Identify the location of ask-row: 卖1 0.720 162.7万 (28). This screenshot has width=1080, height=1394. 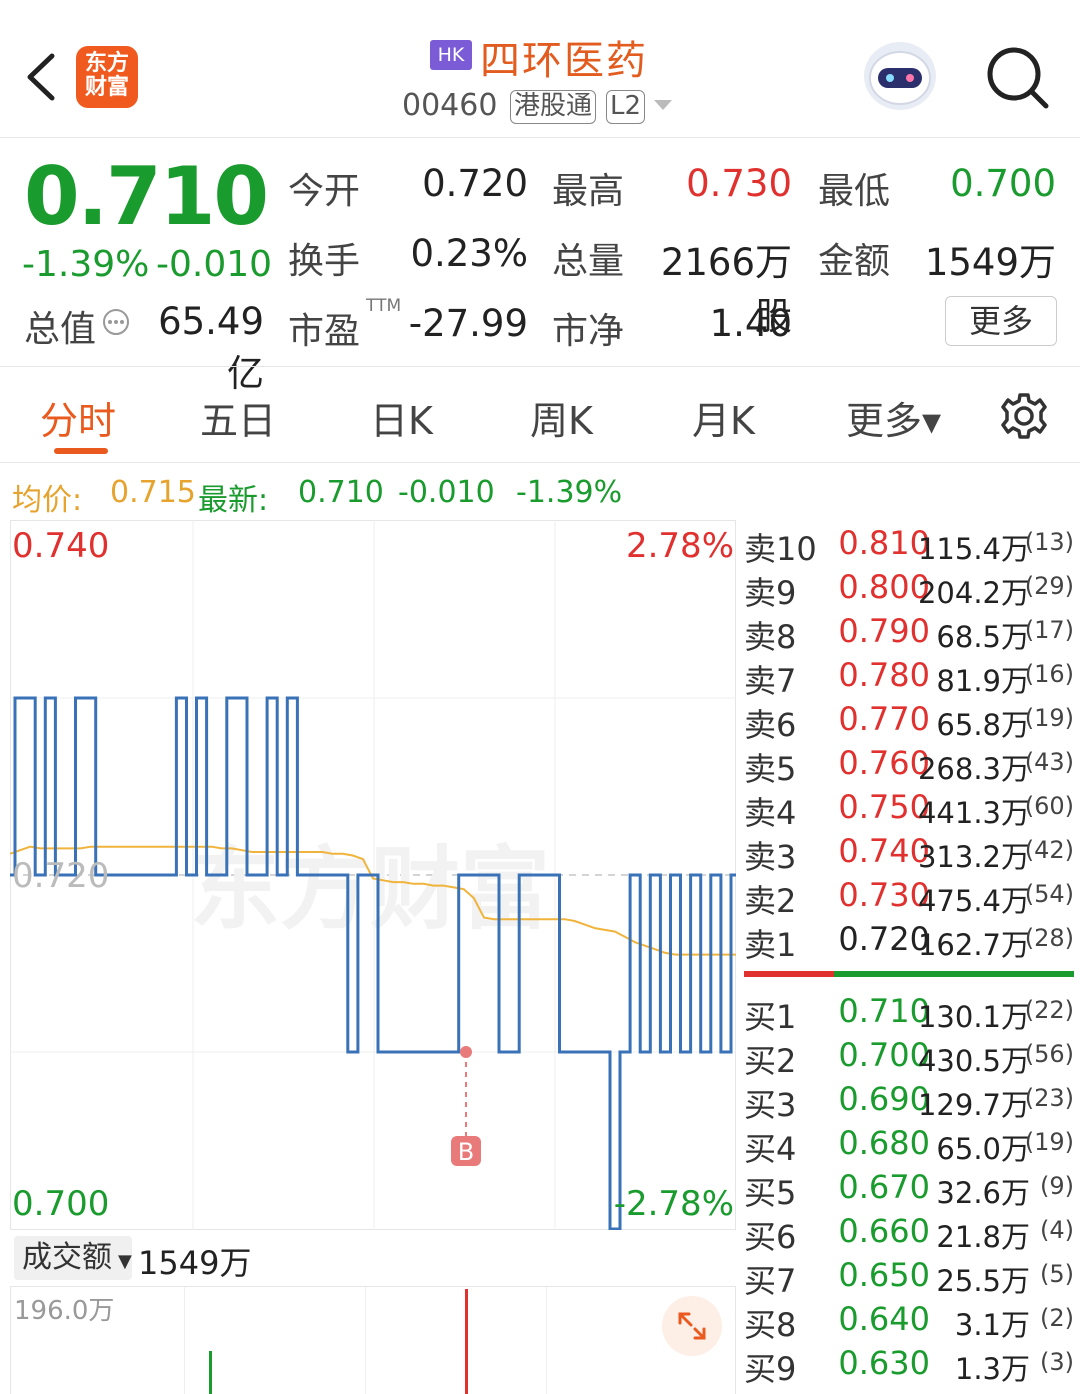
(911, 942).